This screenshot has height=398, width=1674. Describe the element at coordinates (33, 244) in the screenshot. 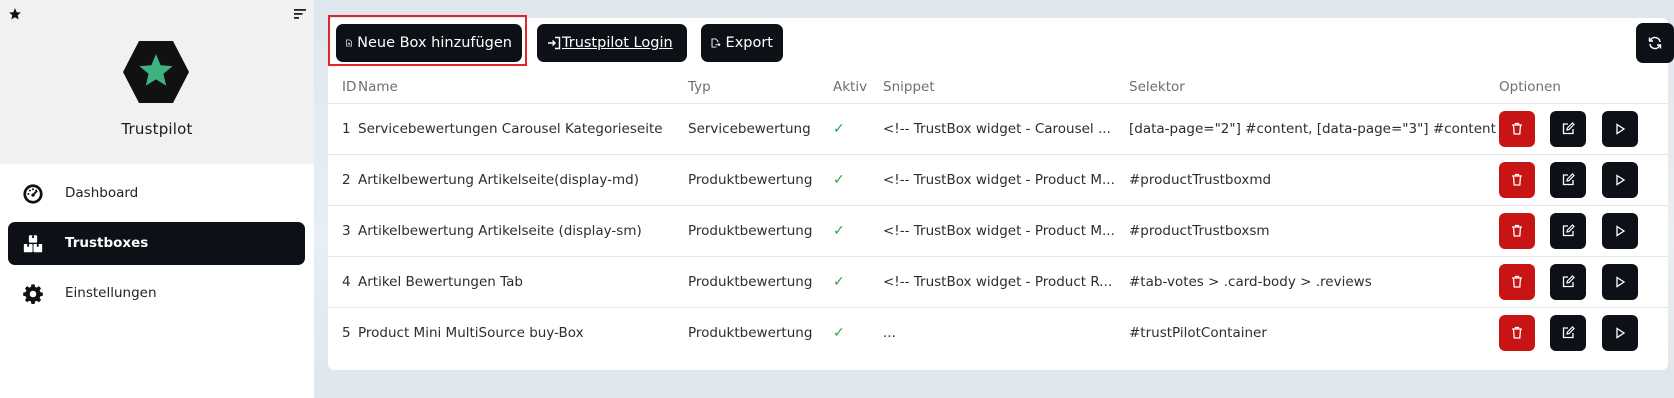

I see `boxes-icon` at that location.